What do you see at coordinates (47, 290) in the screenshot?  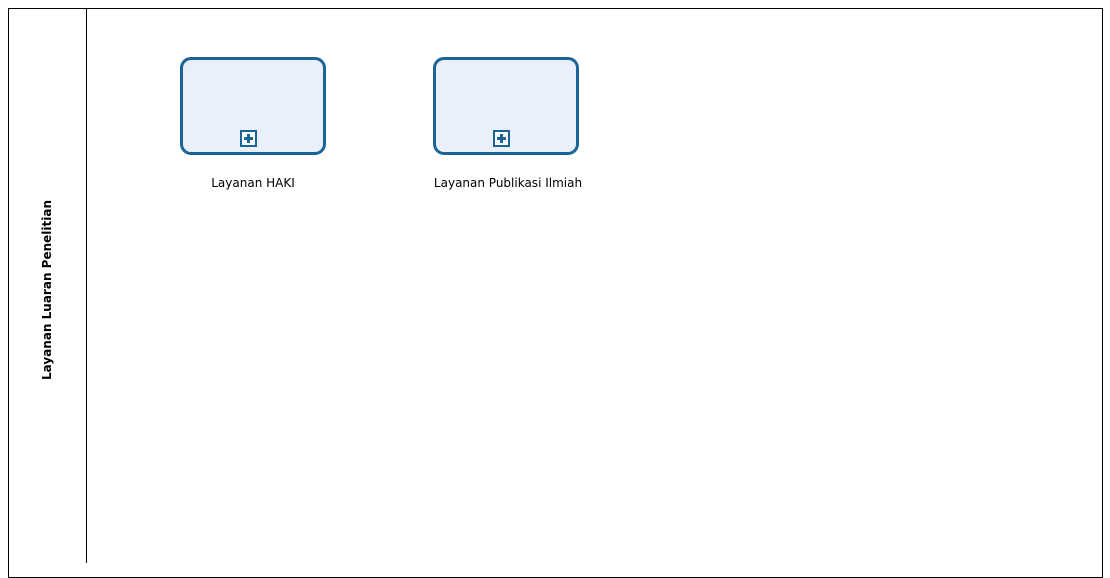 I see `lane-title: Layanan Luaran Penelitian` at bounding box center [47, 290].